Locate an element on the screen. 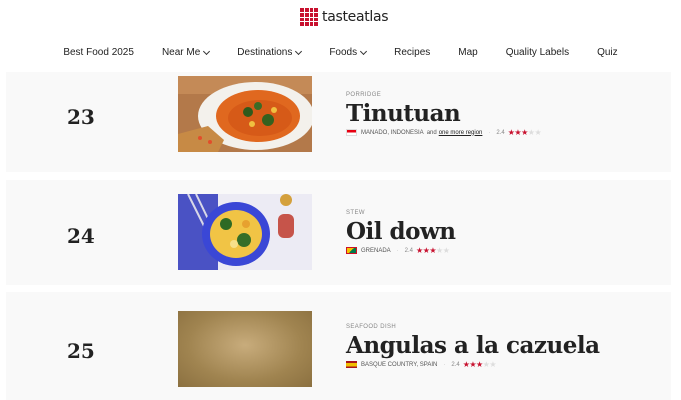  dish-name: Oil down is located at coordinates (401, 231).